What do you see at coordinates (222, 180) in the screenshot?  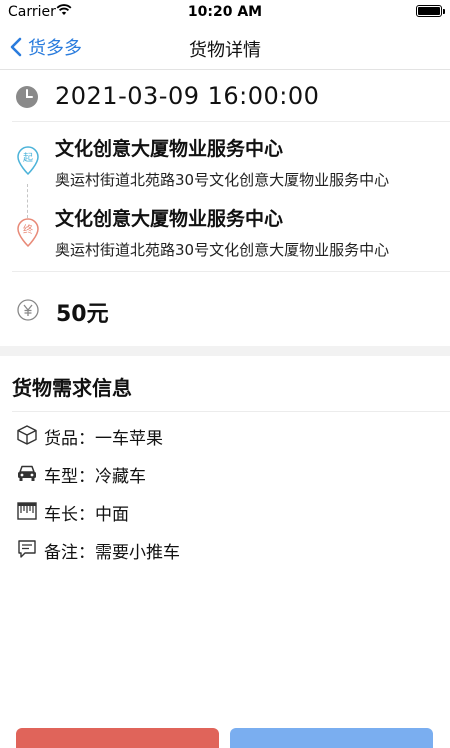 I see `start-place-address: 奥运村街道北苑路30号文化创意大厦物业服务中心` at bounding box center [222, 180].